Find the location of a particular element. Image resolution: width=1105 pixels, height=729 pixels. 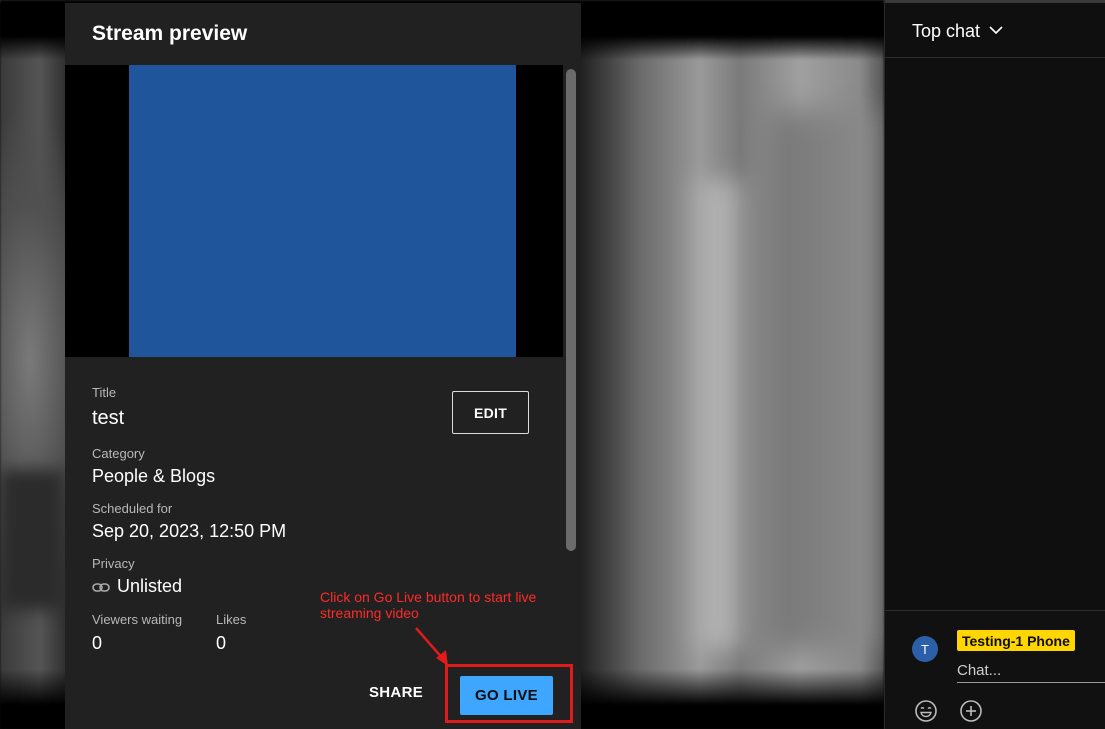

viewers-waiting-value: 0 is located at coordinates (97, 643).